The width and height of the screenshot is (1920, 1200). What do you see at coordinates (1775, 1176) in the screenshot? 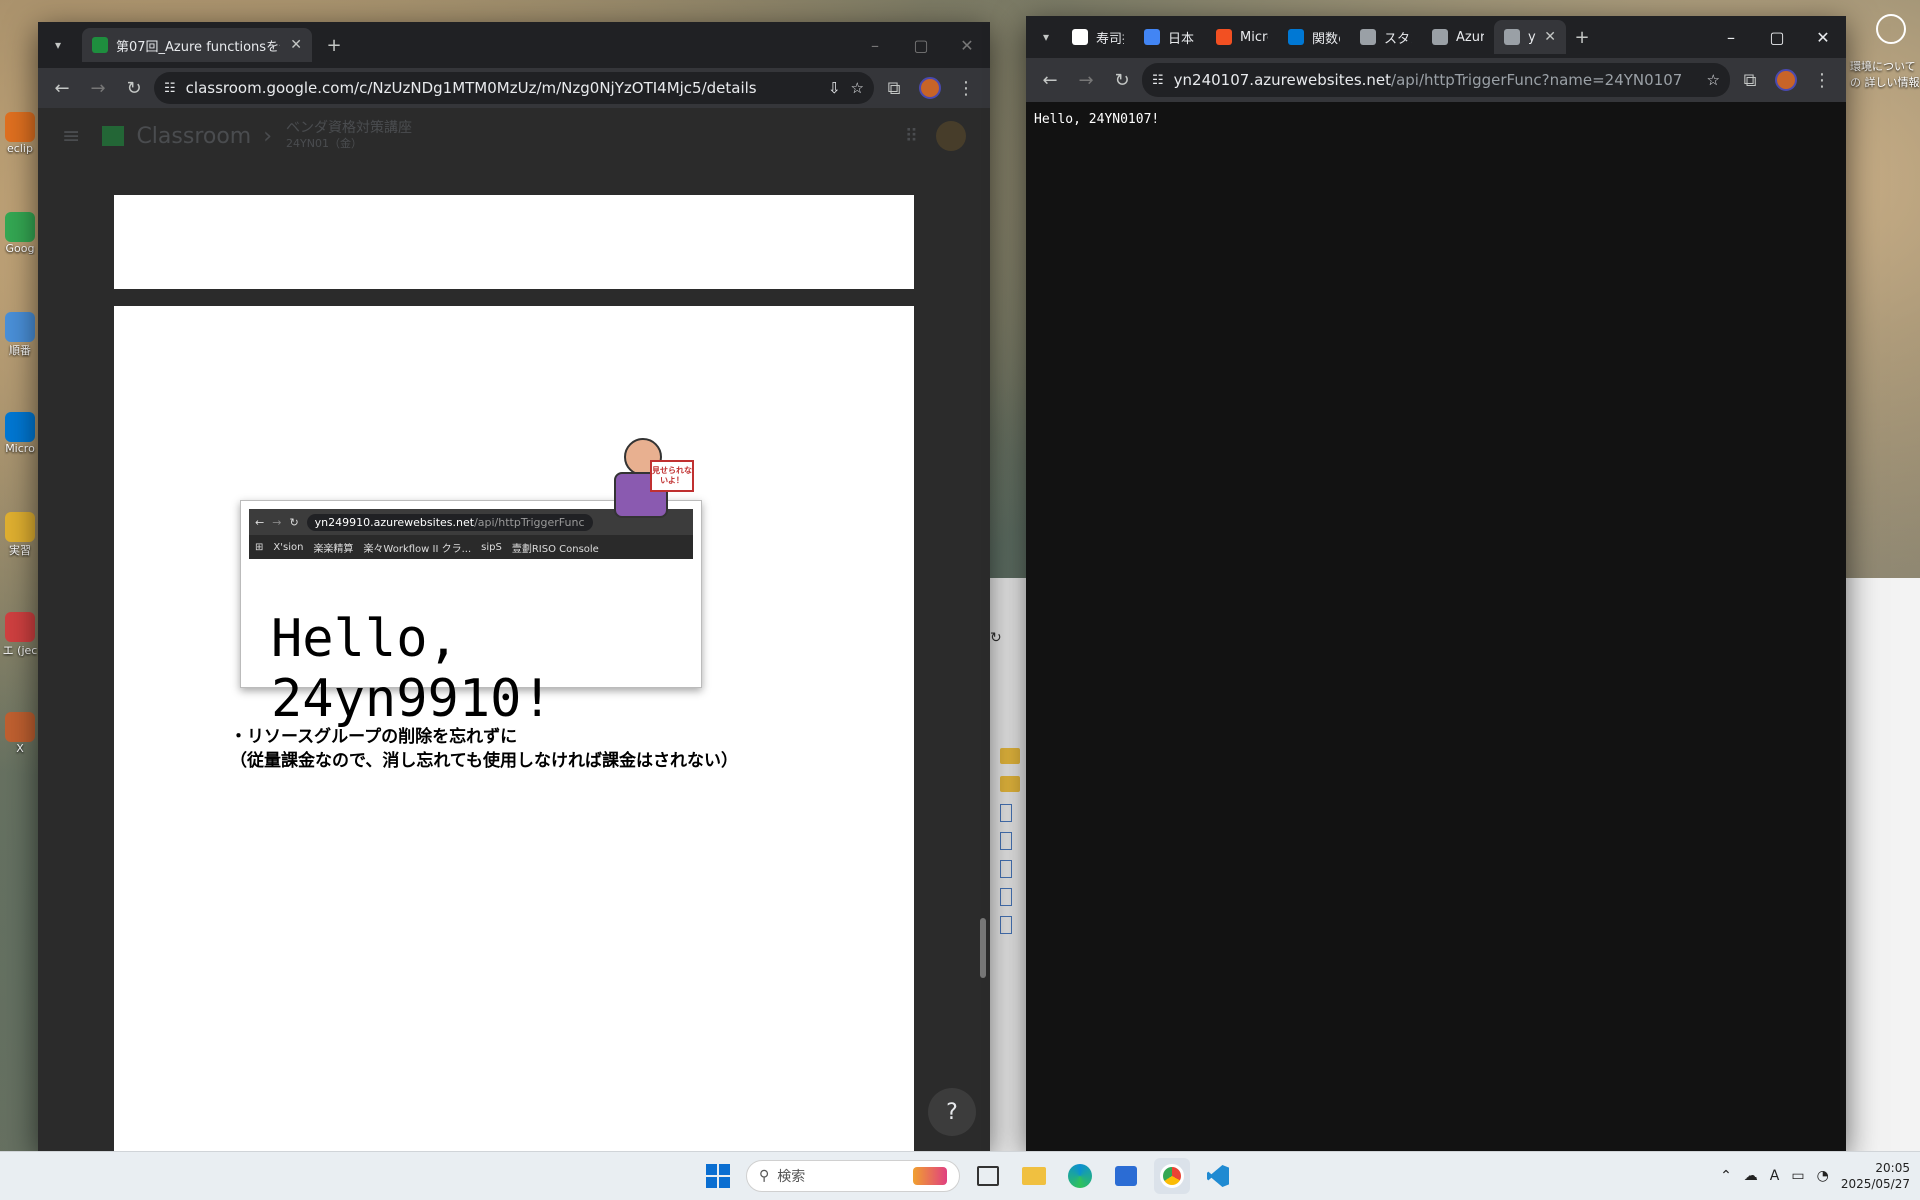
I see `ime-indicator: A` at bounding box center [1775, 1176].